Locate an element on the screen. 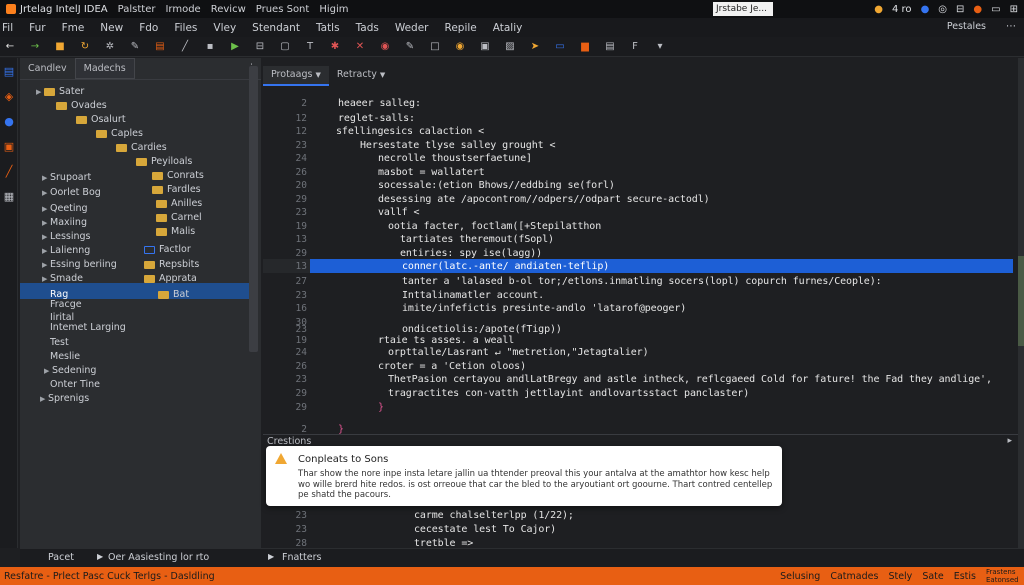  tree-row: ▶ Oorlet Bog is located at coordinates (71, 193).